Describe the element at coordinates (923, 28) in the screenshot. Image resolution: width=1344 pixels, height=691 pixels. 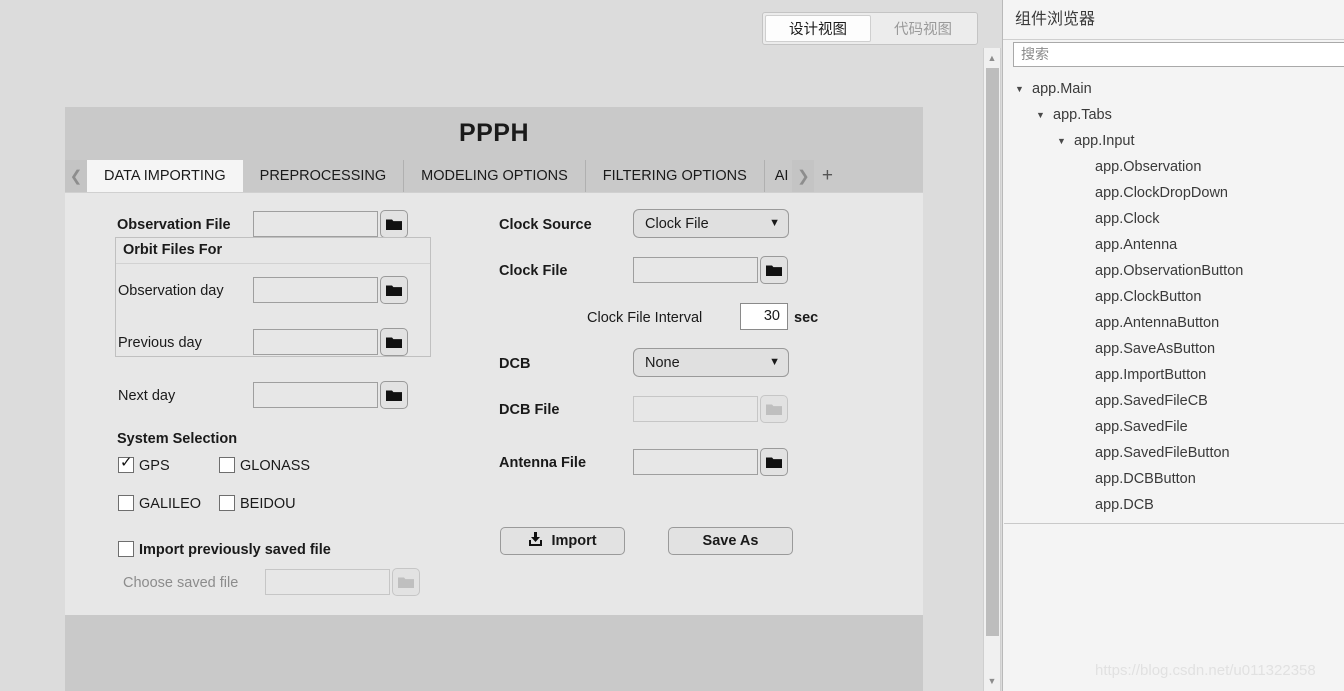
I see `tab-code-view: 代码视图` at that location.